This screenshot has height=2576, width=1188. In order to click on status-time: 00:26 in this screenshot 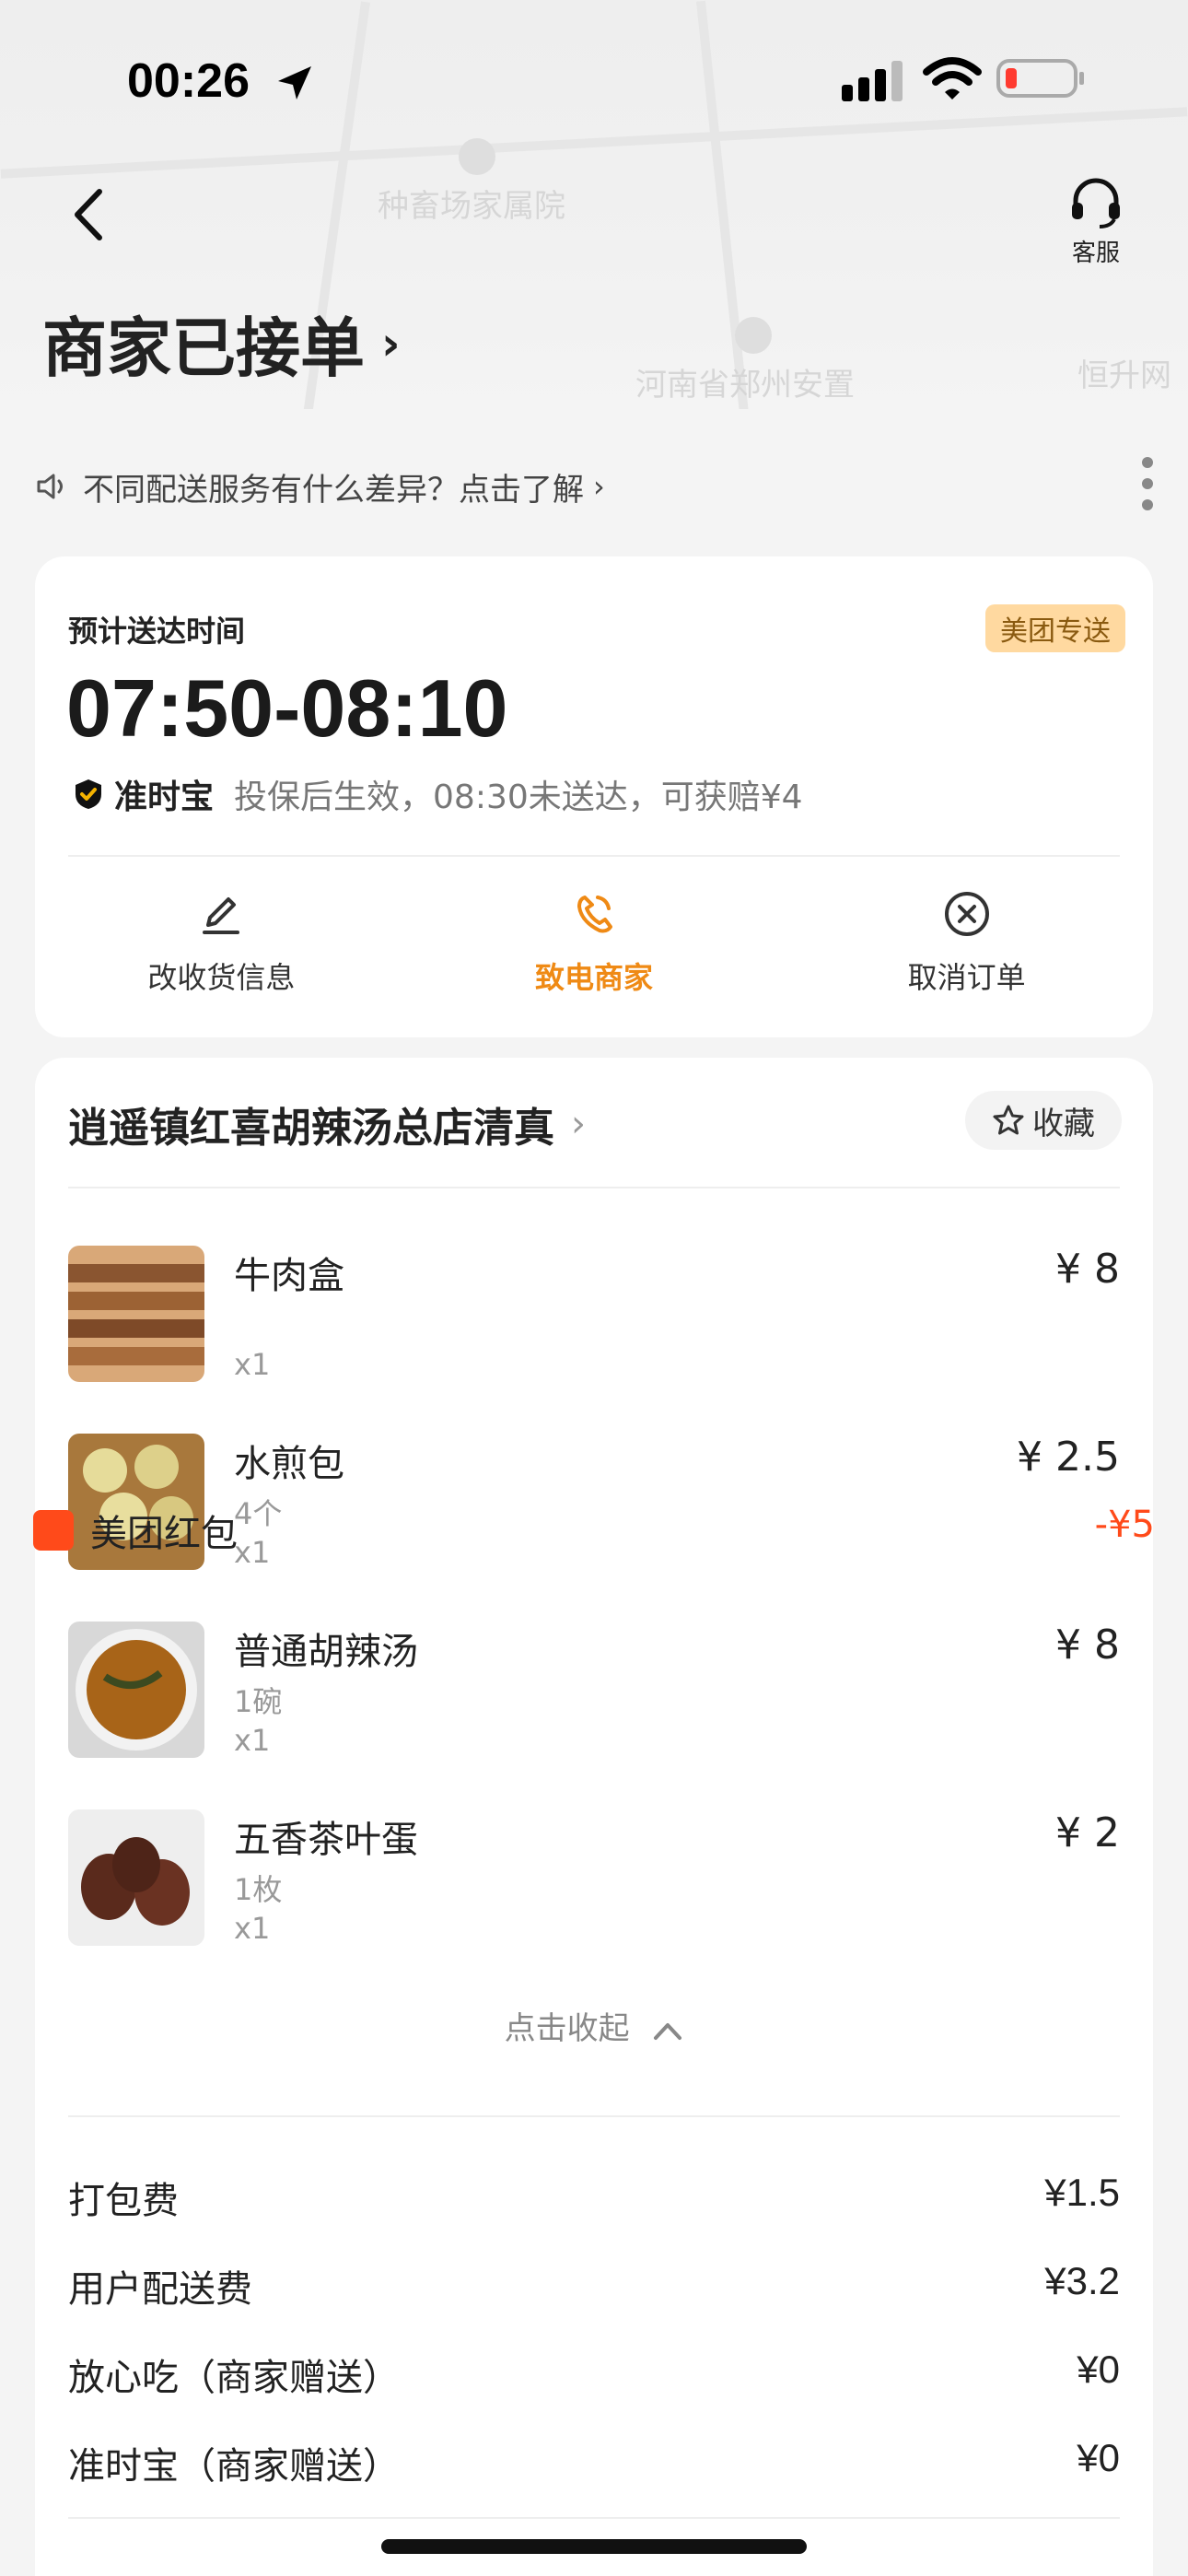, I will do `click(189, 81)`.